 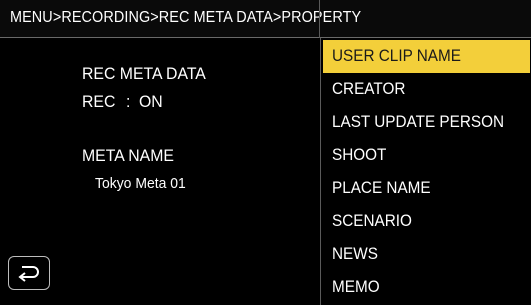 I want to click on menu-item-shoot: SHOOT, so click(x=426, y=155).